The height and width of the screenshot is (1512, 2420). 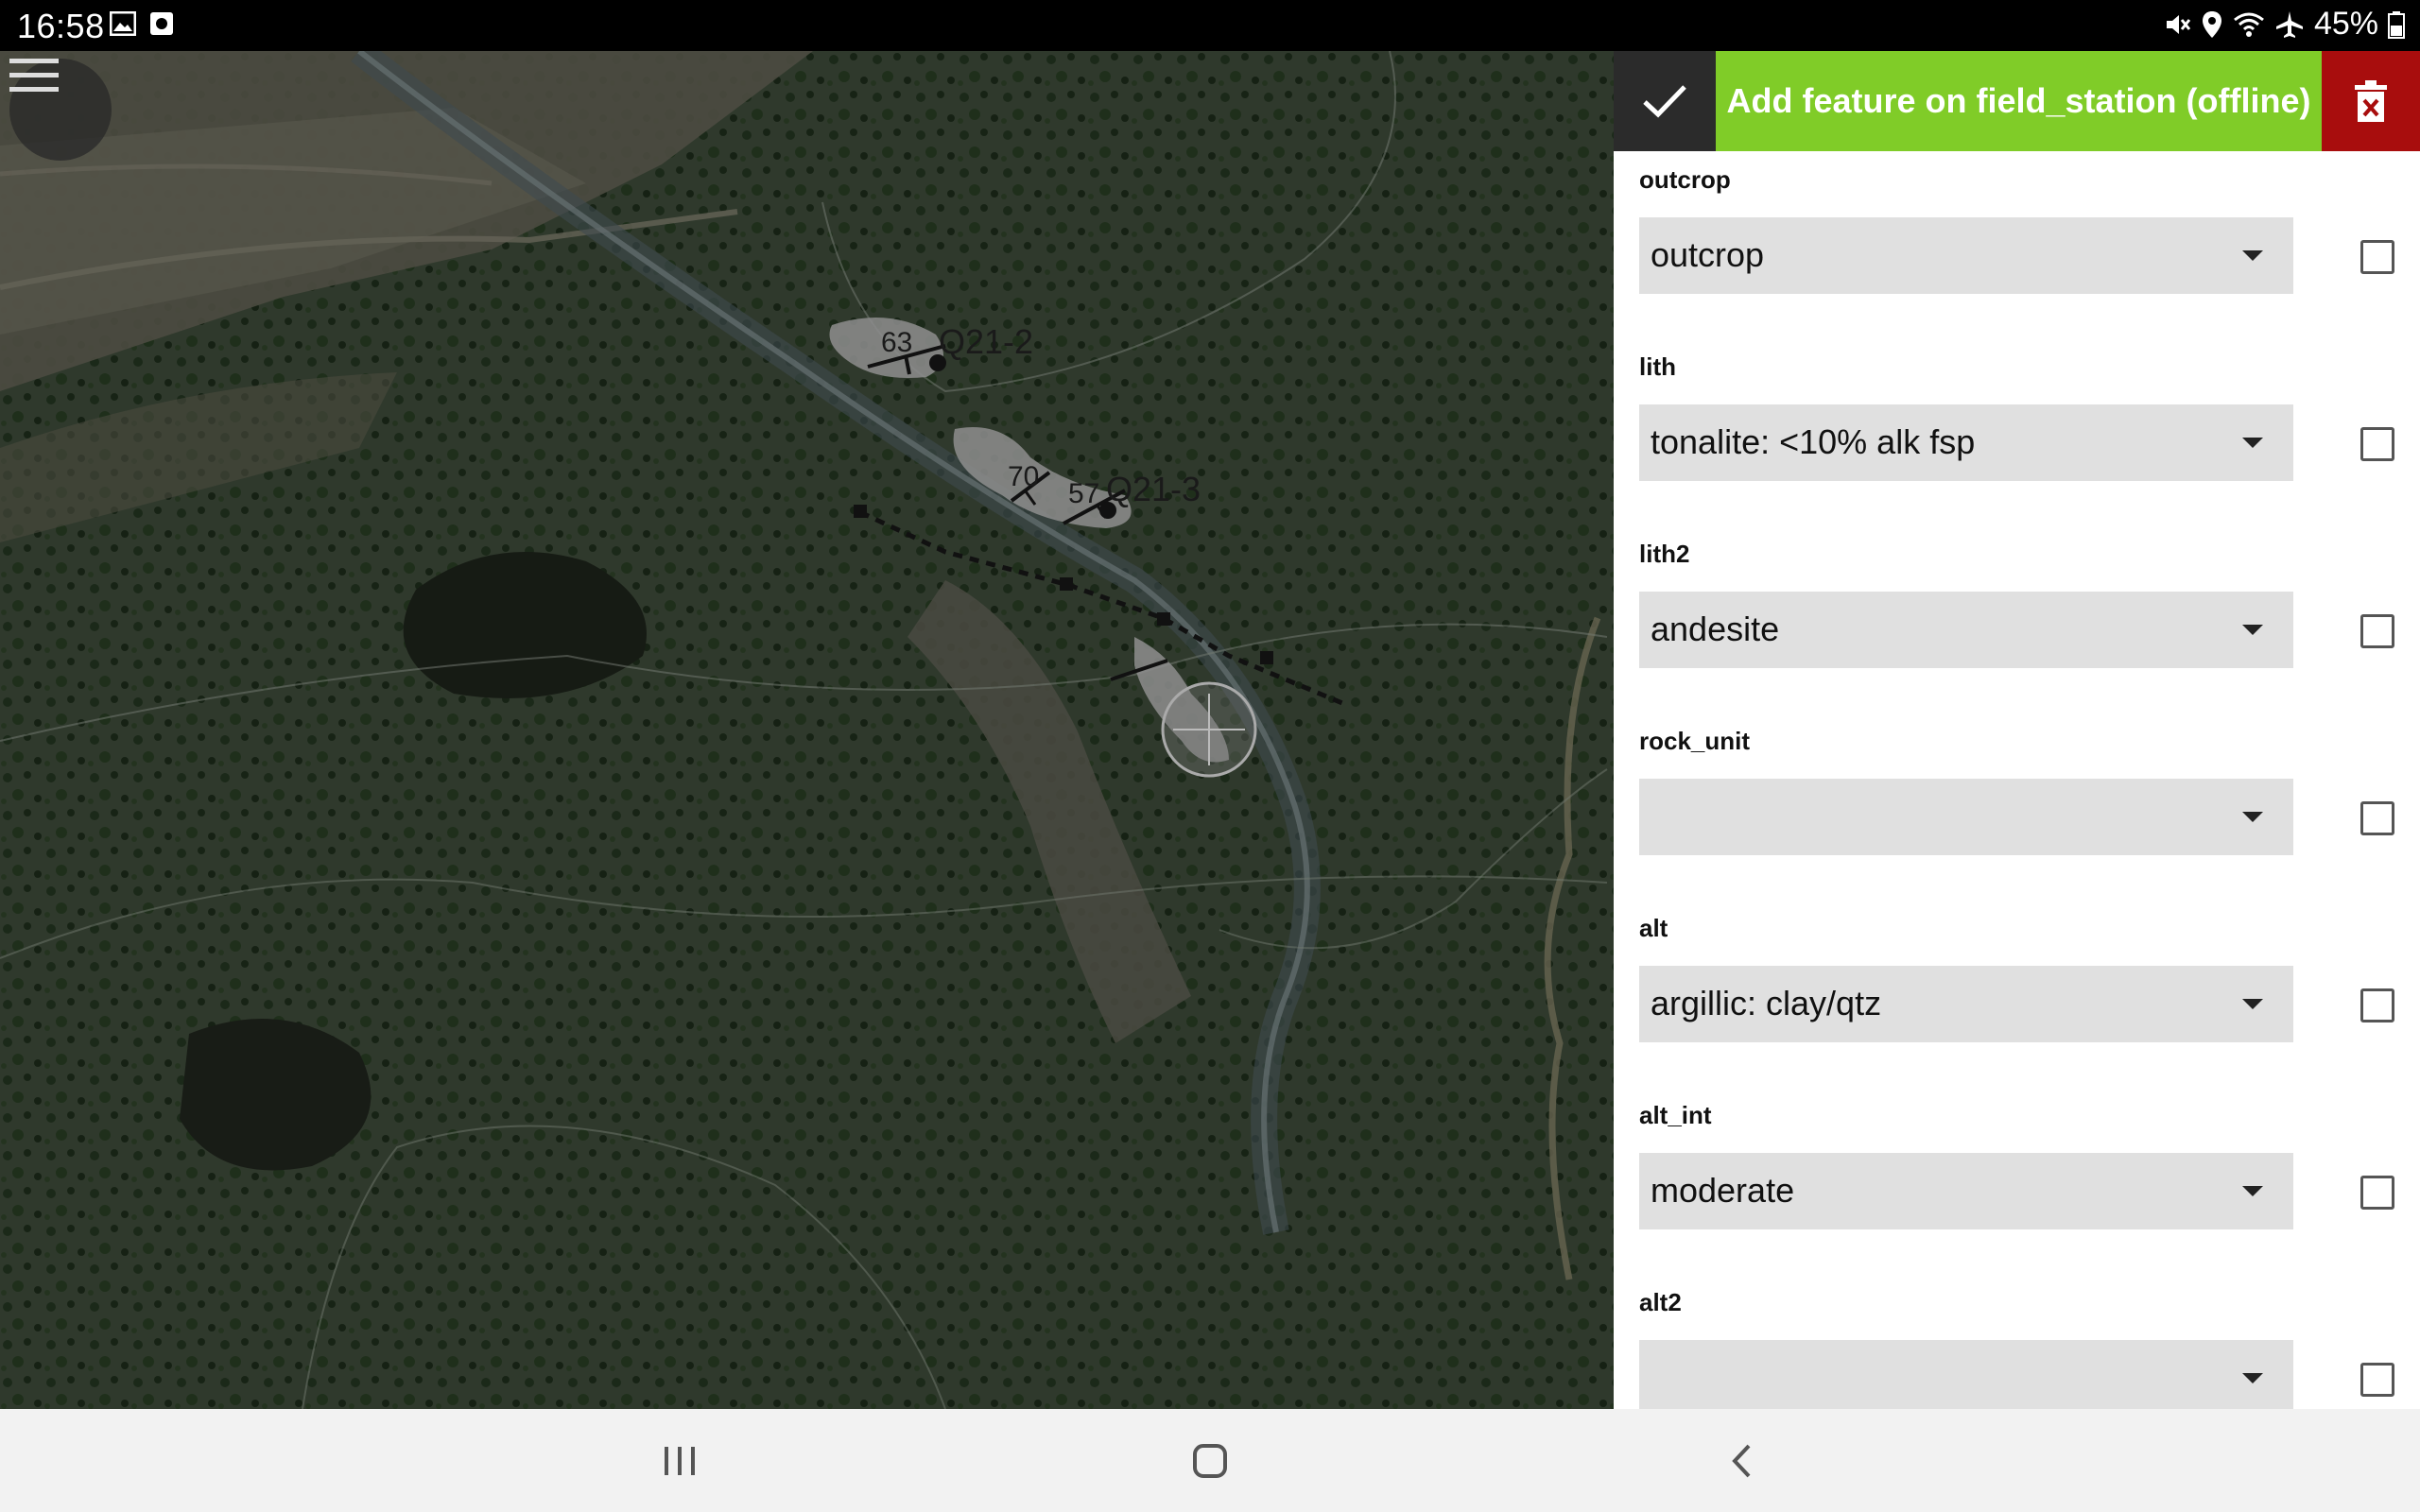 I want to click on alt-checkbox, so click(x=2377, y=1005).